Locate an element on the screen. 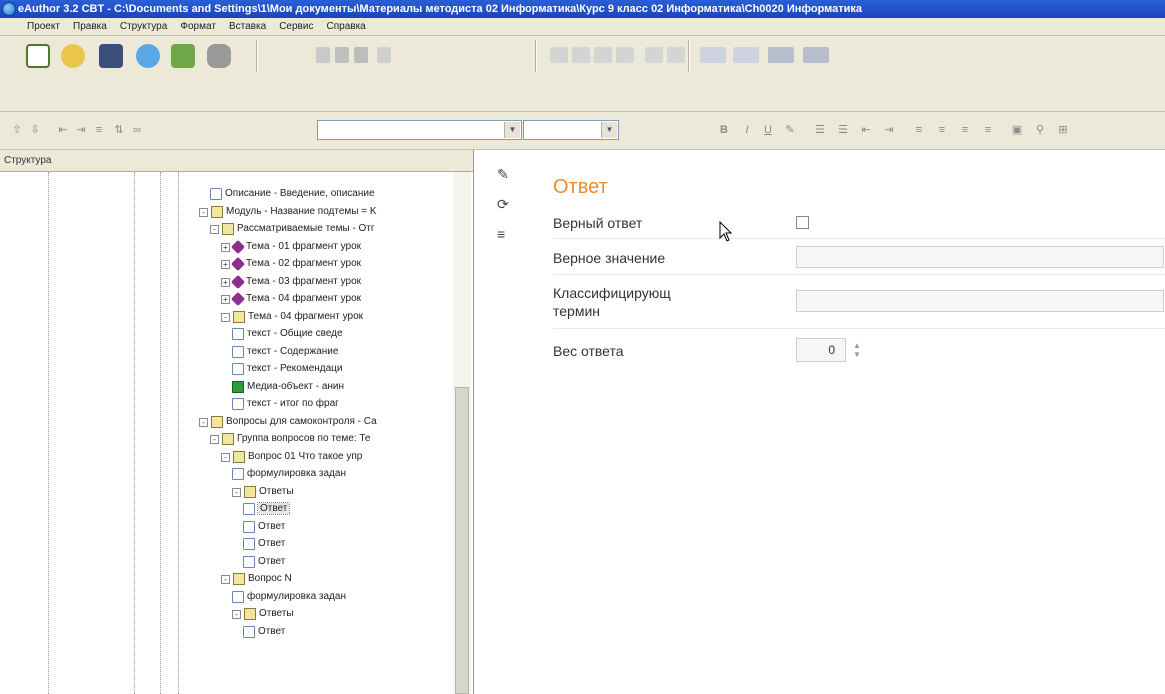 The image size is (1165, 694). move-down-icon: ⇩ is located at coordinates (35, 130).